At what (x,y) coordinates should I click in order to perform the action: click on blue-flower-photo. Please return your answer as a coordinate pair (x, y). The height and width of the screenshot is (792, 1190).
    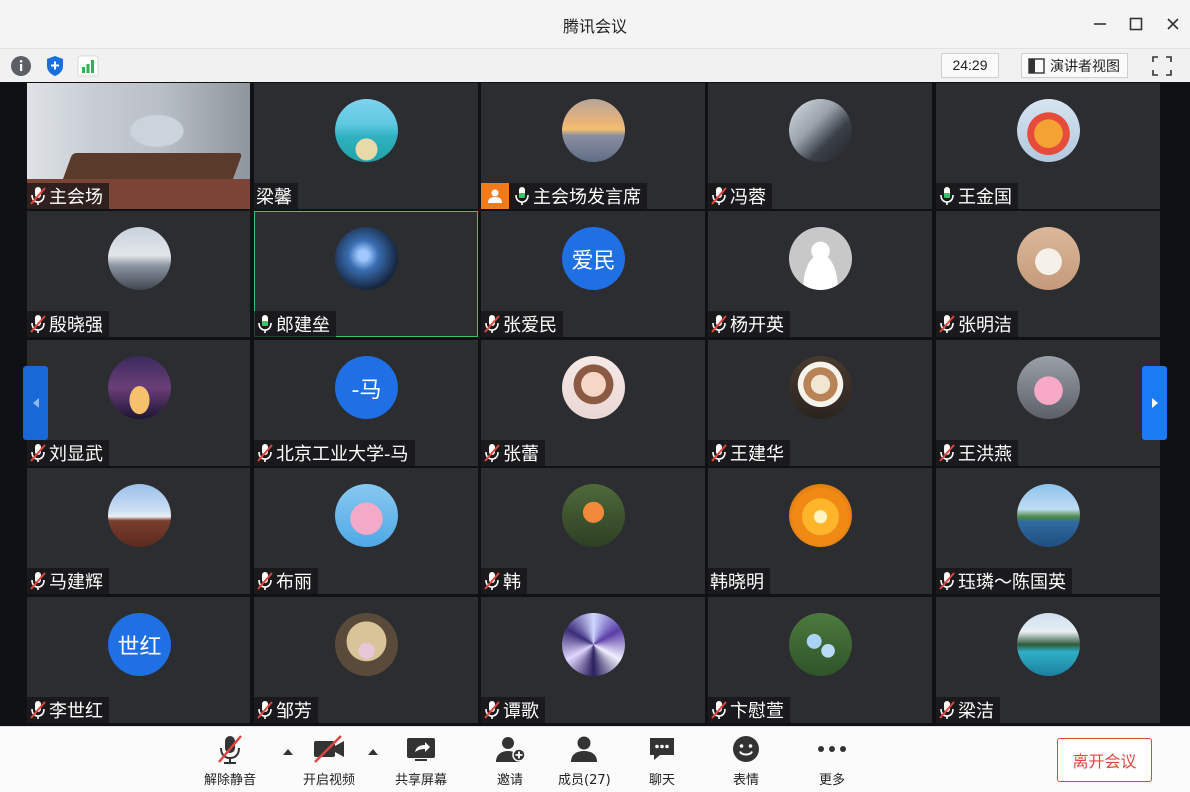
    Looking at the image, I should click on (820, 644).